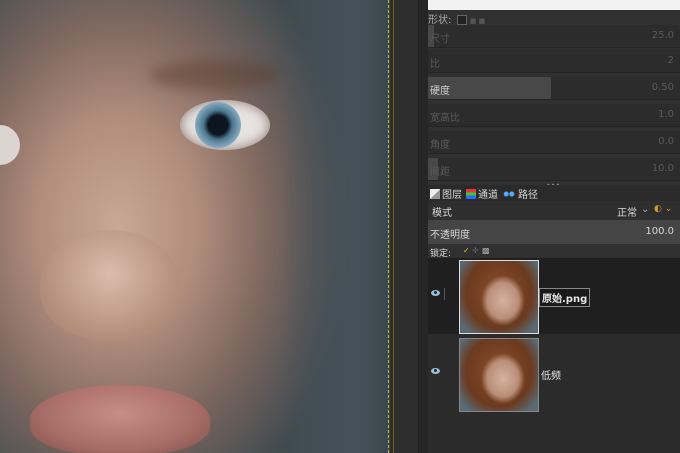  What do you see at coordinates (663, 209) in the screenshot?
I see `mode-options-icon: ◐ ⌄` at bounding box center [663, 209].